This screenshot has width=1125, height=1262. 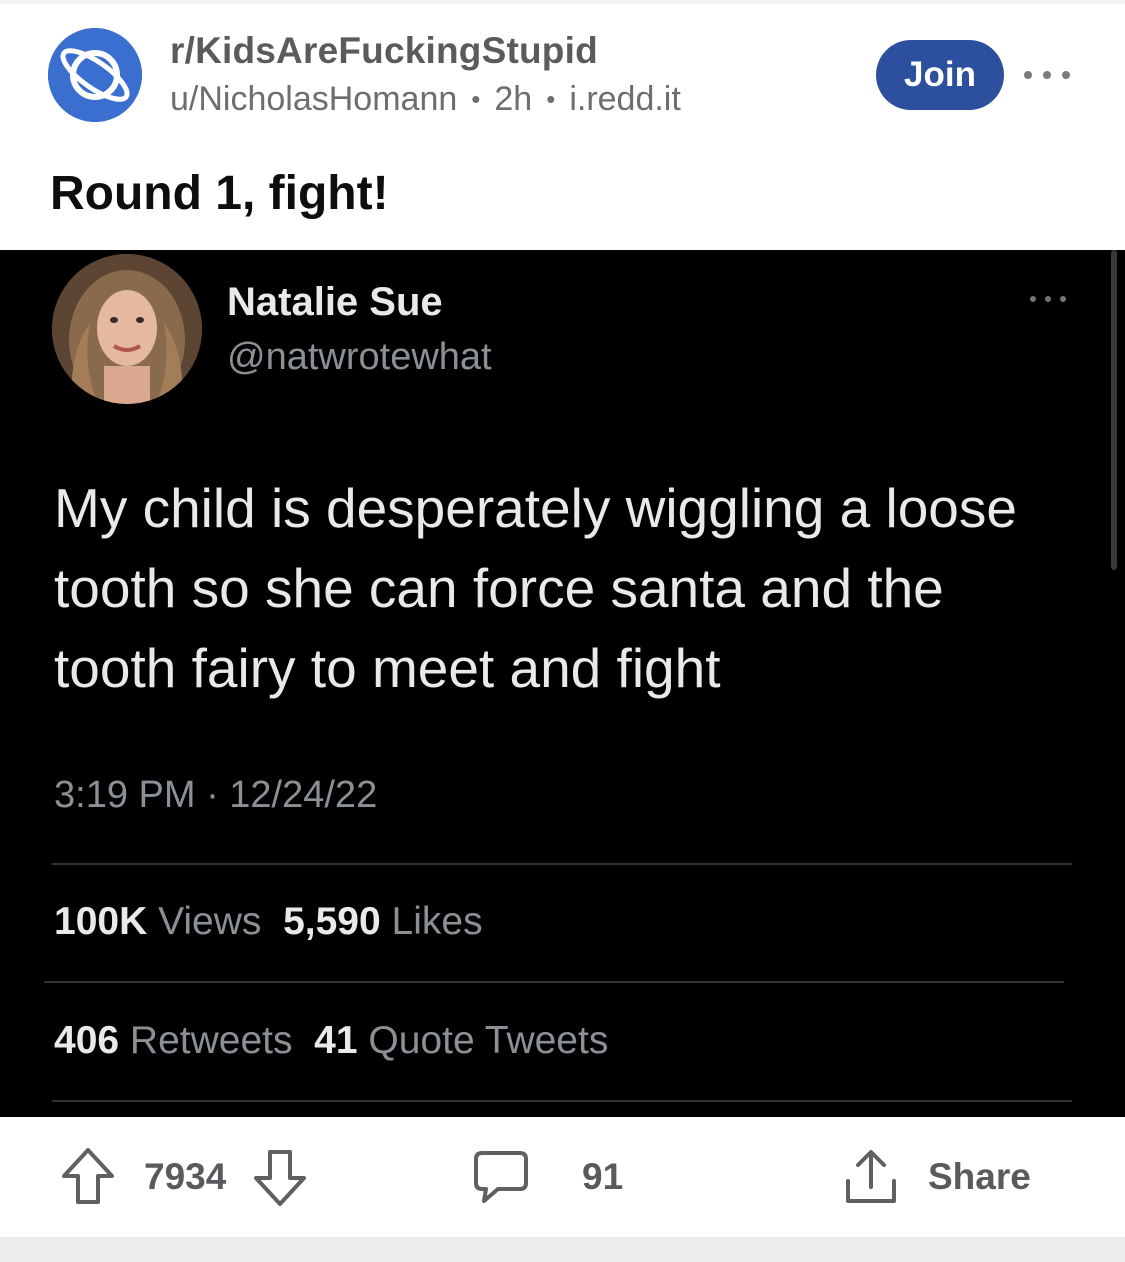 What do you see at coordinates (95, 75) in the screenshot?
I see `subreddit-avatar-icon` at bounding box center [95, 75].